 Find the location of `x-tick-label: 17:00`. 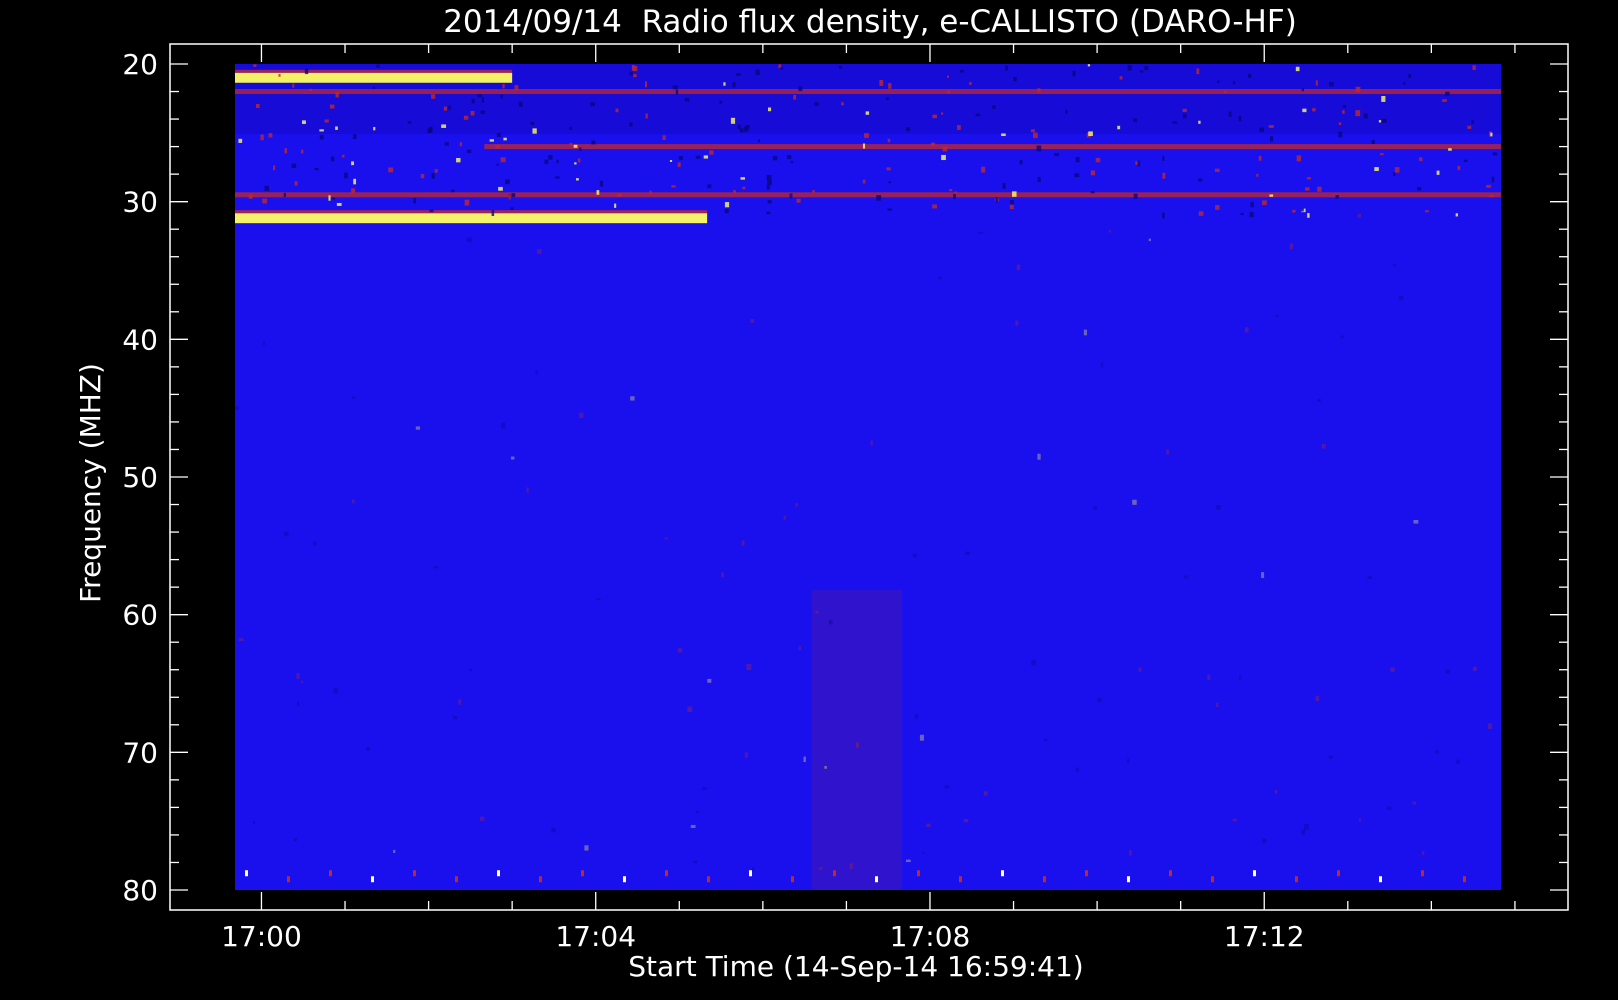

x-tick-label: 17:00 is located at coordinates (261, 936).